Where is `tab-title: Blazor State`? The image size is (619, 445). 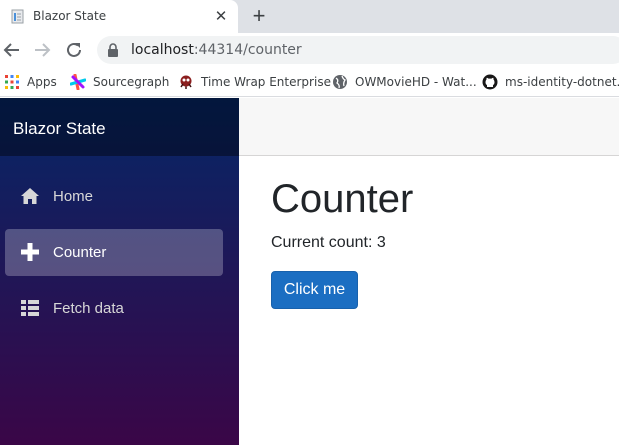
tab-title: Blazor State is located at coordinates (70, 16).